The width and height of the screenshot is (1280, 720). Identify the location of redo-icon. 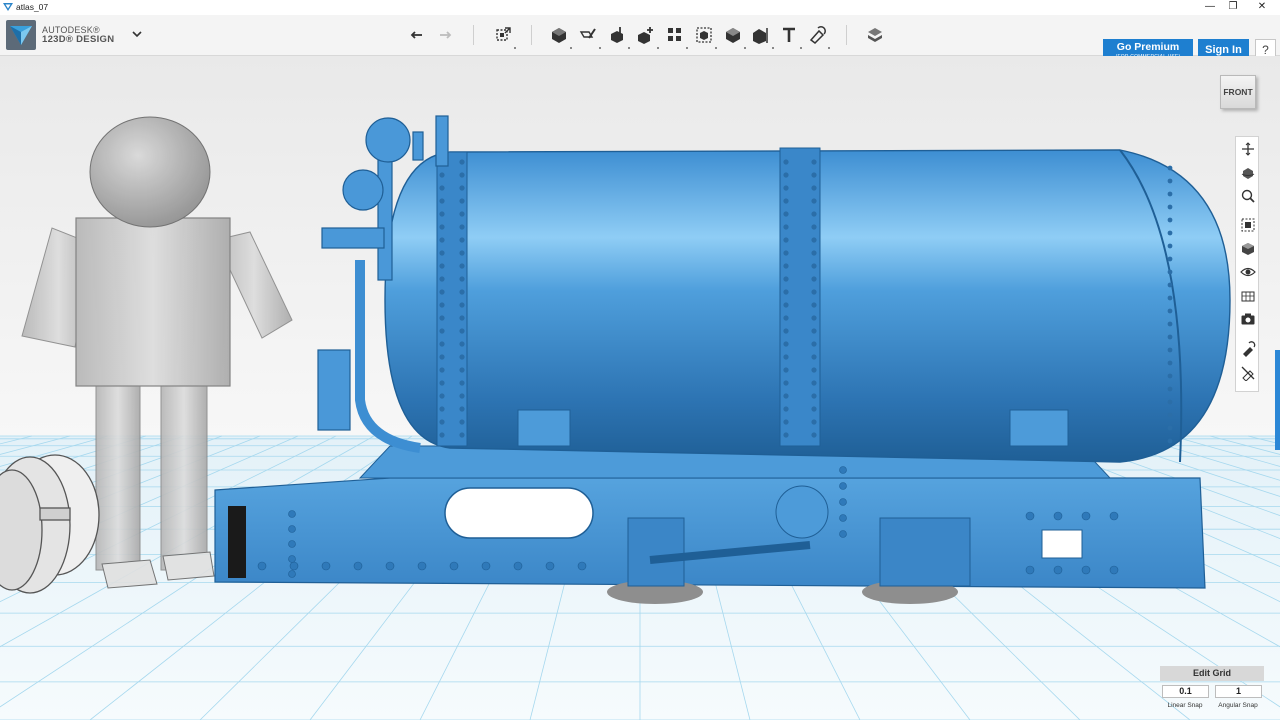
(445, 35).